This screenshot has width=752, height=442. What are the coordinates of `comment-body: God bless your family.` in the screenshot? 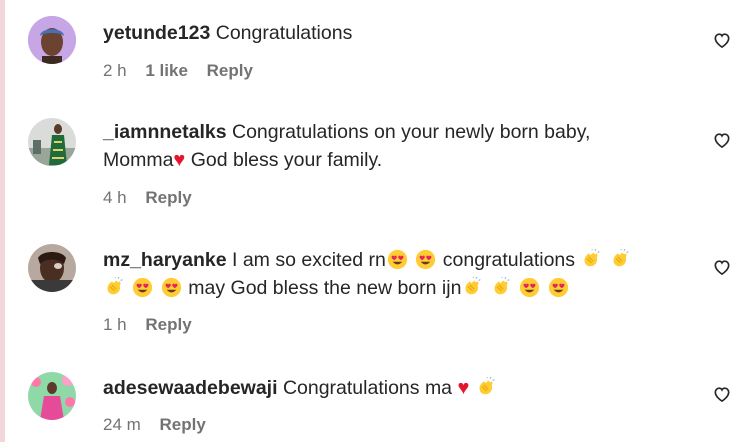 It's located at (286, 160).